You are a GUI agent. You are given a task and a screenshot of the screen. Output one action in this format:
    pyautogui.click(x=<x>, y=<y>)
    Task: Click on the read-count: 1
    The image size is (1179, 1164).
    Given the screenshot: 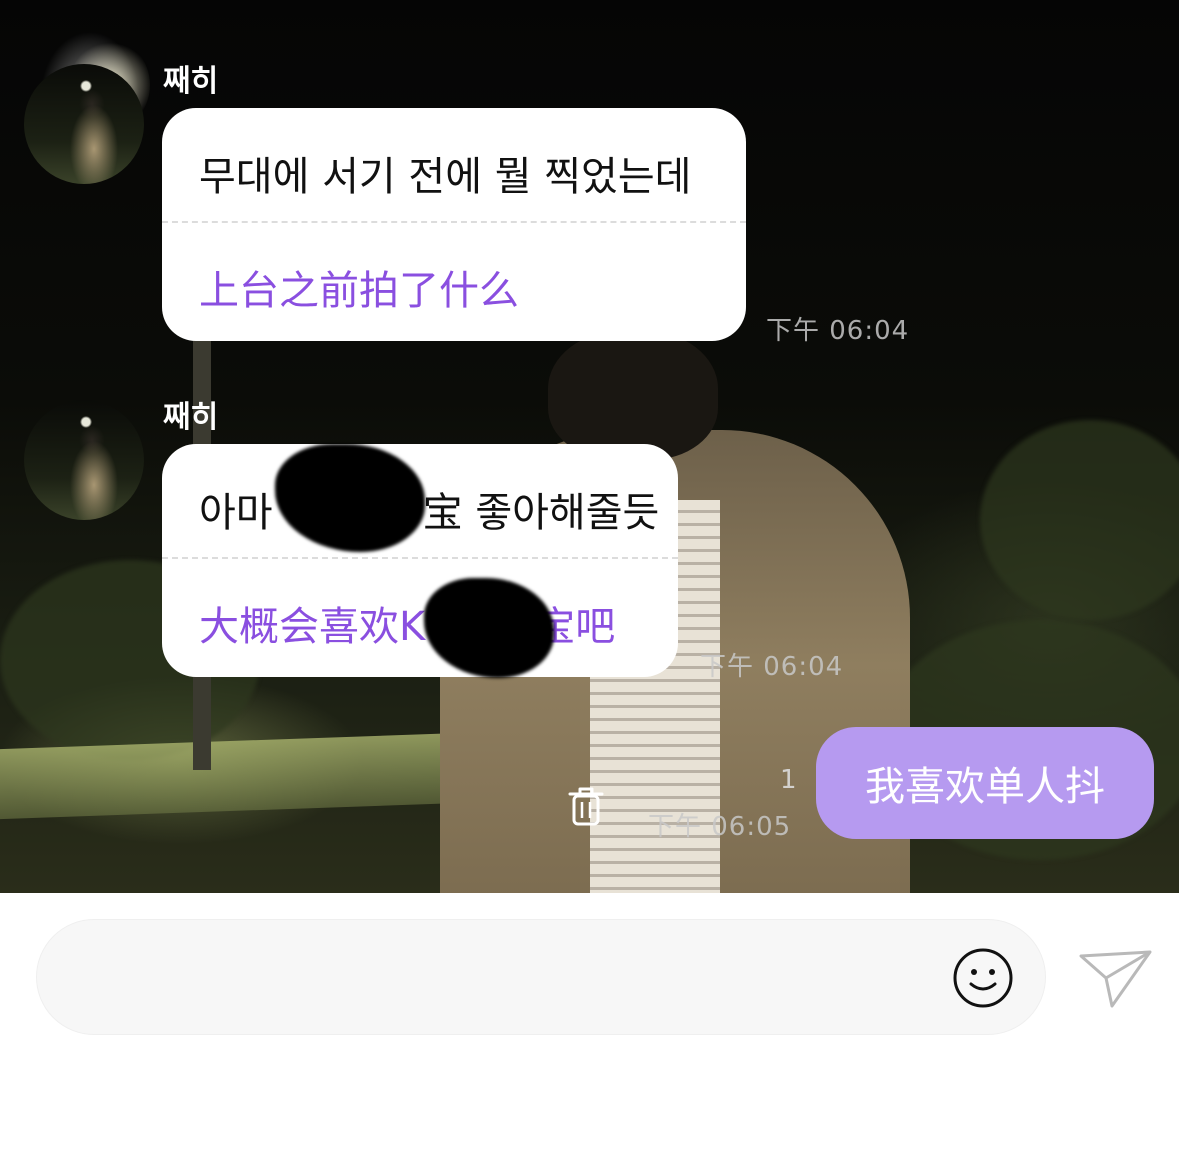 What is the action you would take?
    pyautogui.click(x=788, y=780)
    